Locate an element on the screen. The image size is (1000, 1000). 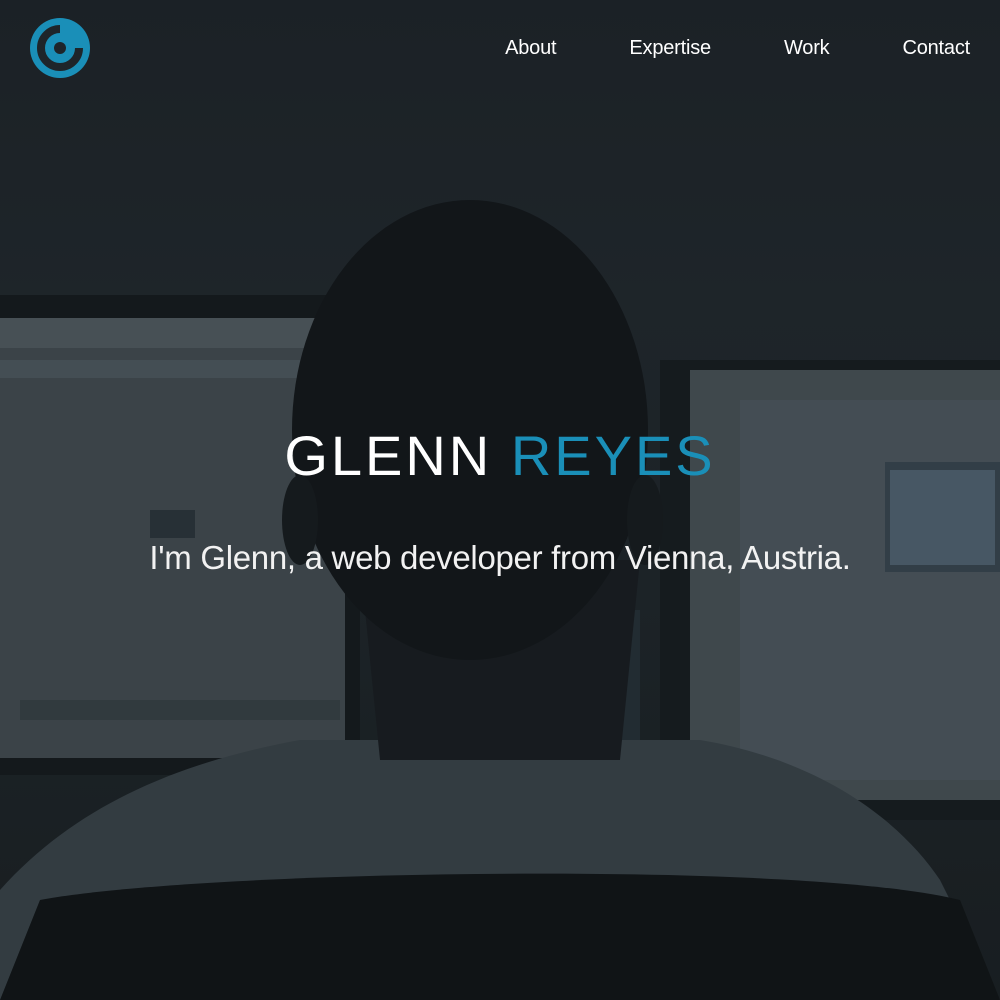
nav-link-about: About is located at coordinates (530, 48).